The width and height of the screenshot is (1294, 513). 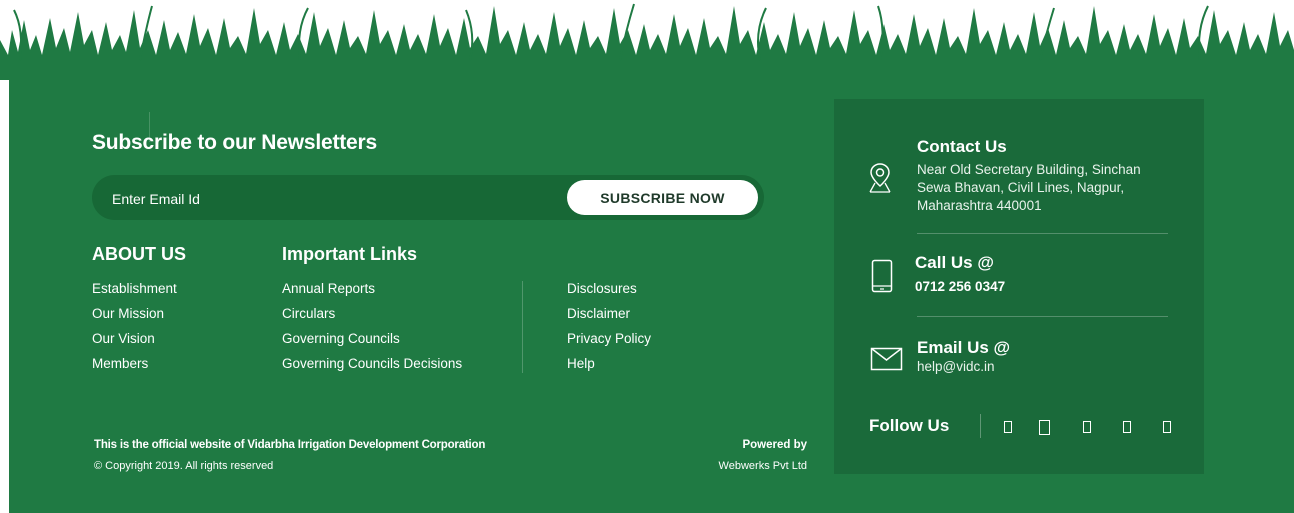 What do you see at coordinates (1087, 427) in the screenshot?
I see `instagram-icon` at bounding box center [1087, 427].